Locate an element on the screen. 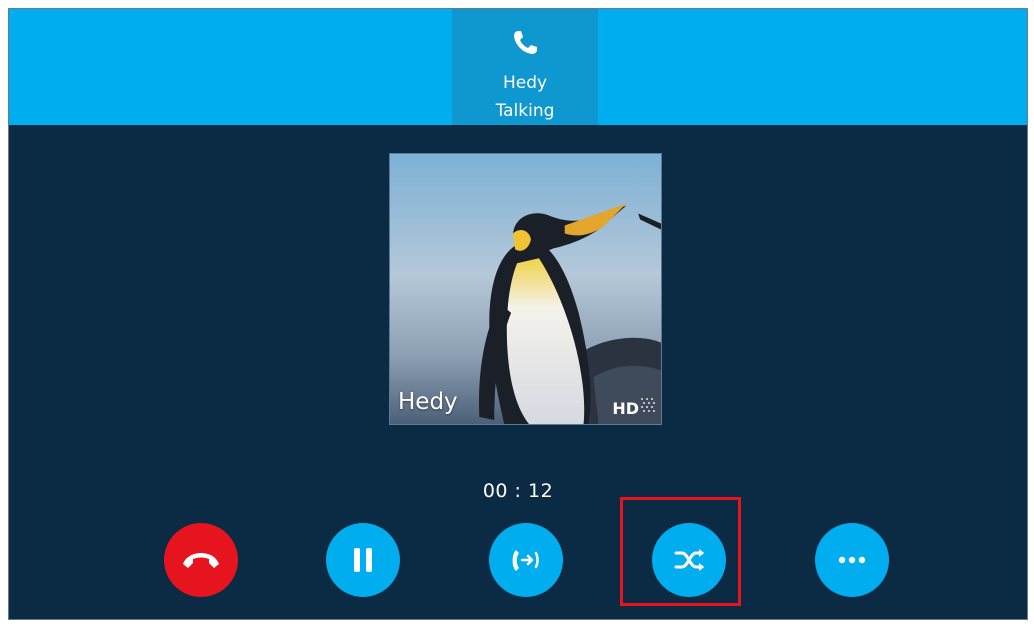 This screenshot has height=624, width=1034. end-call-button is located at coordinates (201, 560).